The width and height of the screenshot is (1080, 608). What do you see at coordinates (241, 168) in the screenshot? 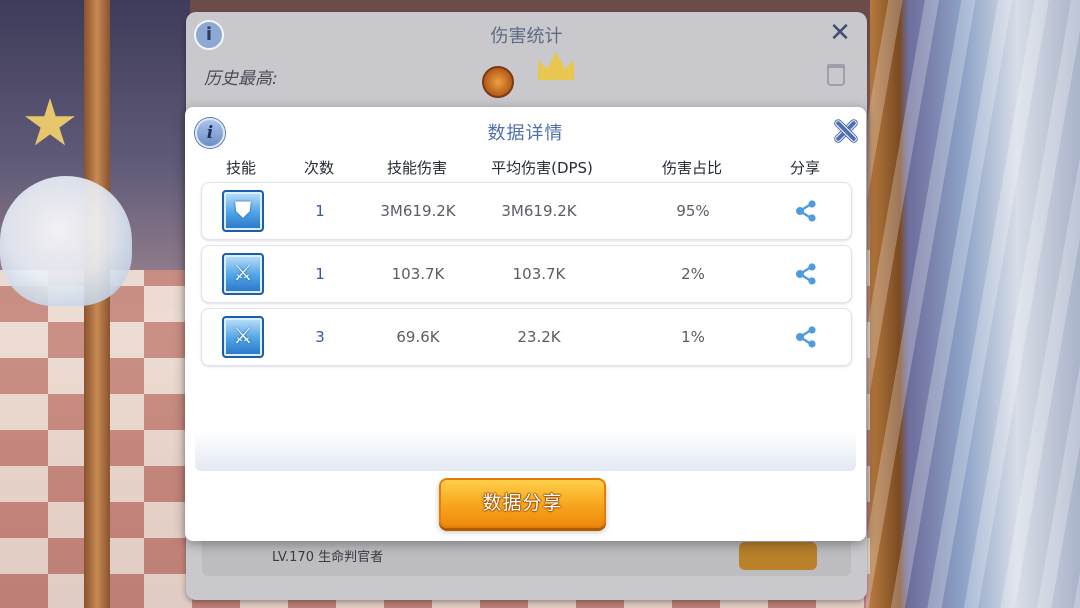
I see `column-header-skill: 技能` at bounding box center [241, 168].